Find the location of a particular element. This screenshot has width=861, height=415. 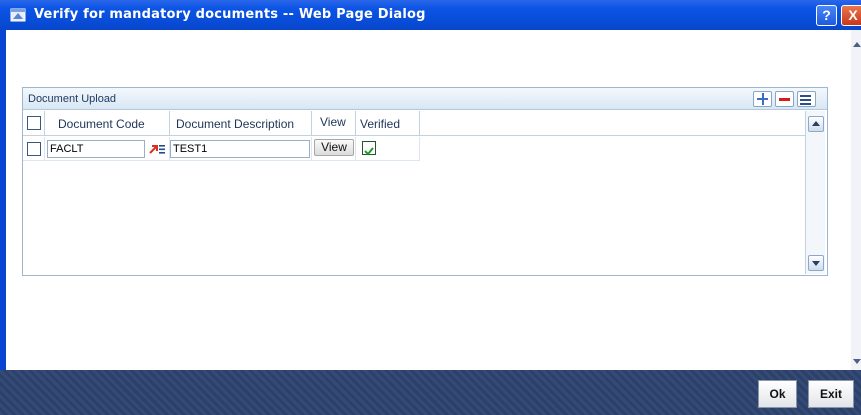

column-label: Verified is located at coordinates (380, 124).